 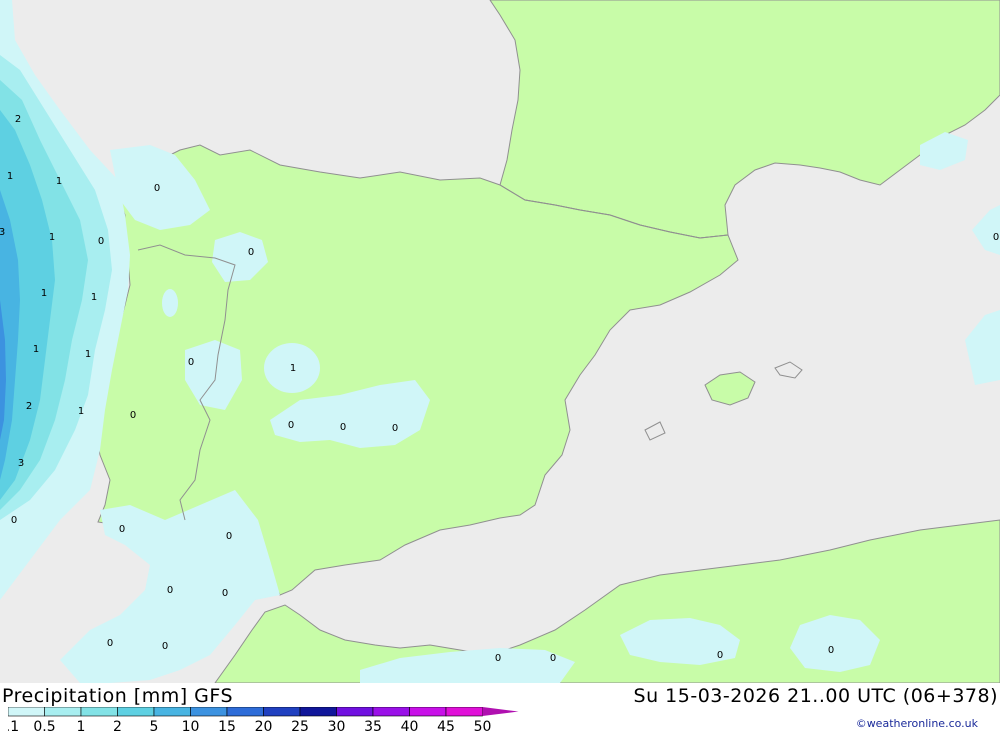 What do you see at coordinates (81, 726) in the screenshot?
I see `scale-label: 1` at bounding box center [81, 726].